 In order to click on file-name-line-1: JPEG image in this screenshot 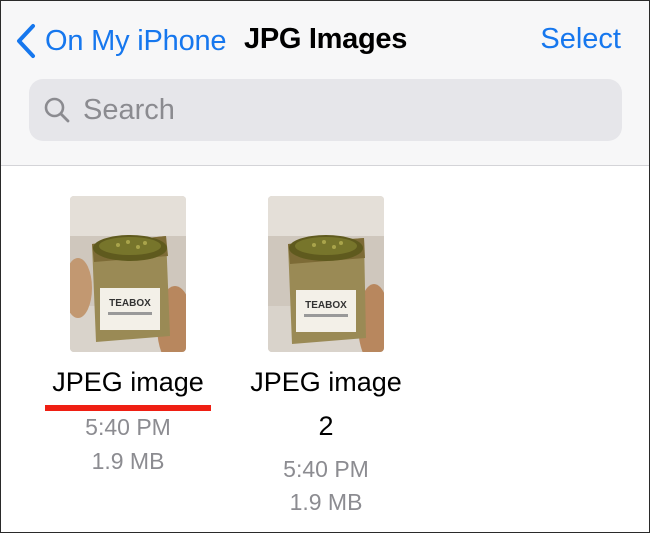, I will do `click(326, 382)`.